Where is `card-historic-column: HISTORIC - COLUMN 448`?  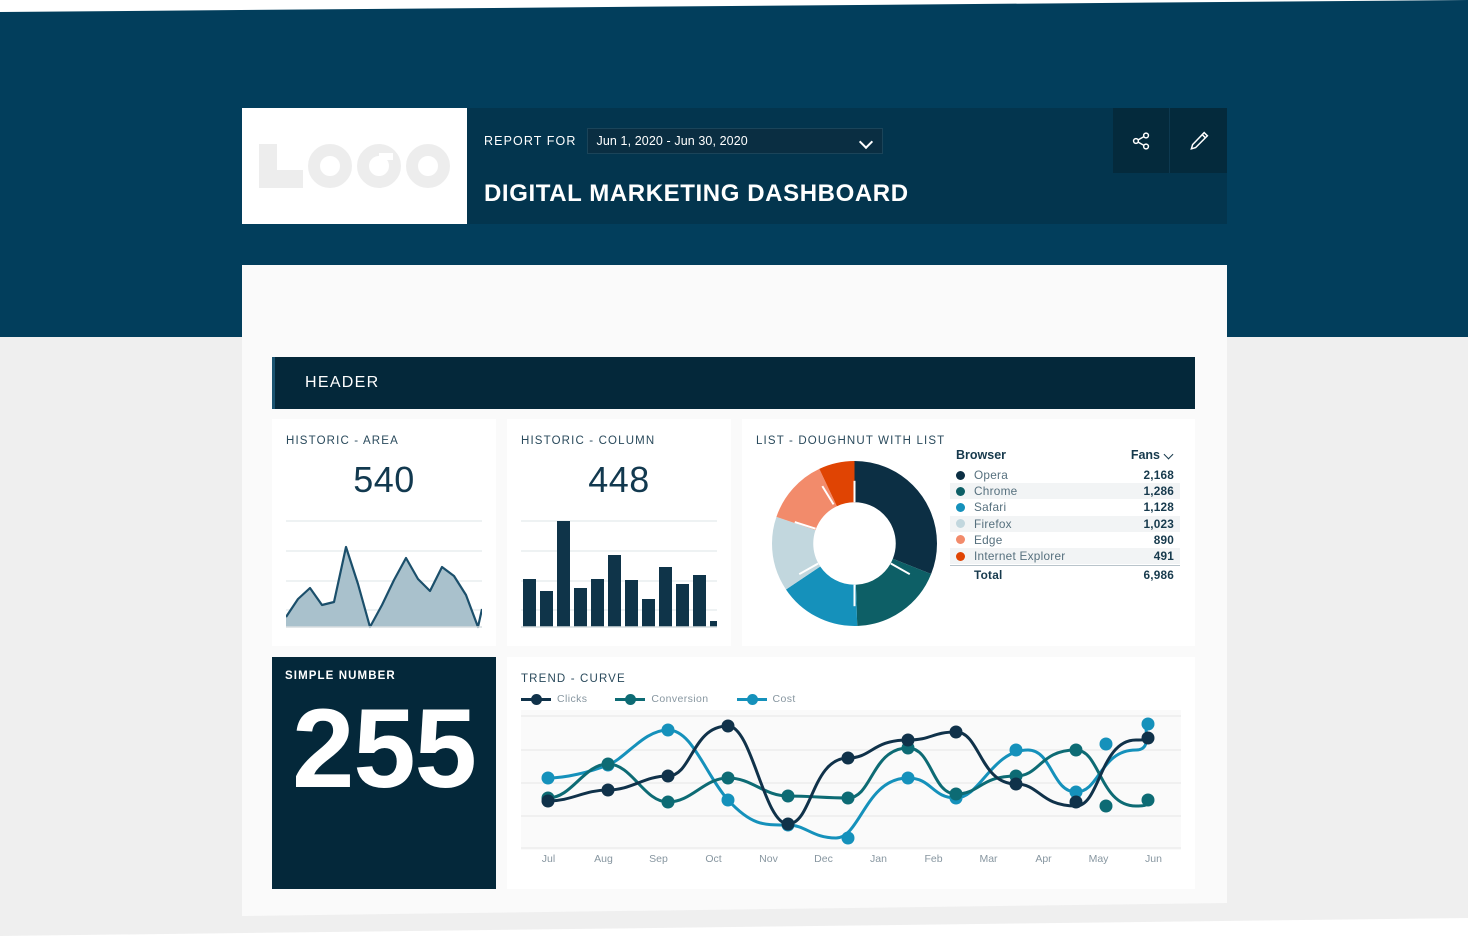 card-historic-column: HISTORIC - COLUMN 448 is located at coordinates (619, 532).